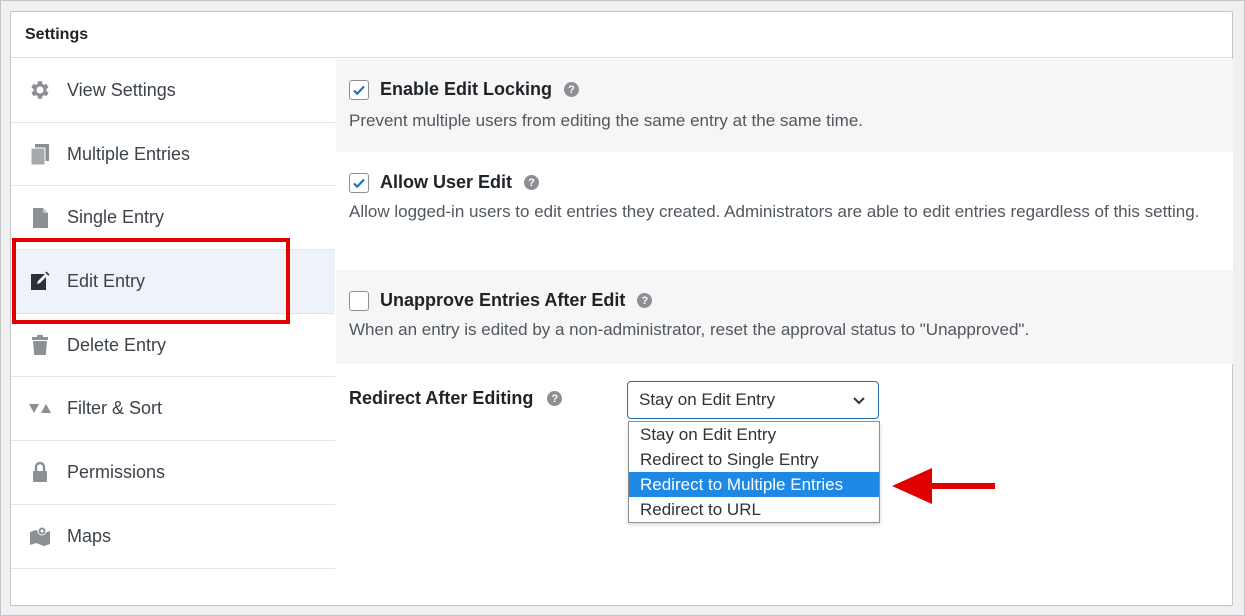  I want to click on annotation-arrow-icon, so click(943, 486).